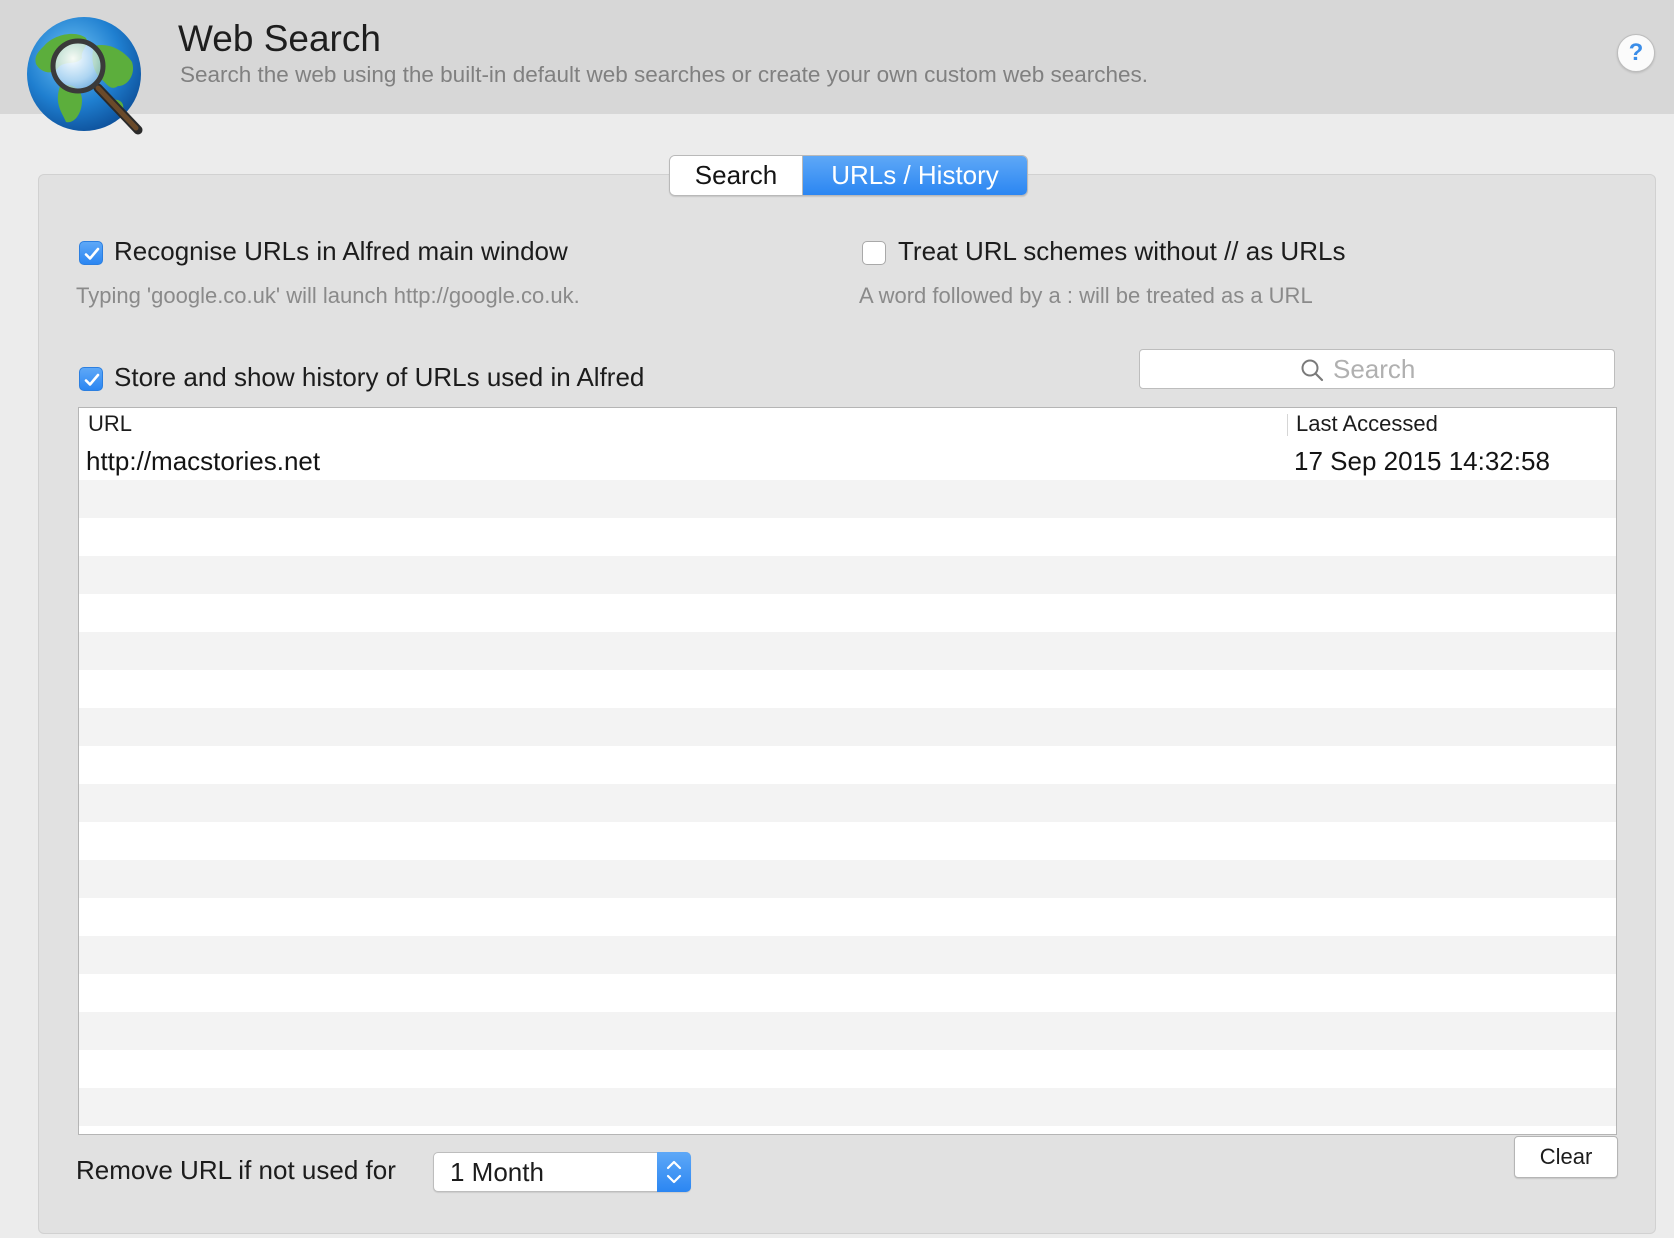 The height and width of the screenshot is (1238, 1674). I want to click on page-title: Web Search, so click(279, 38).